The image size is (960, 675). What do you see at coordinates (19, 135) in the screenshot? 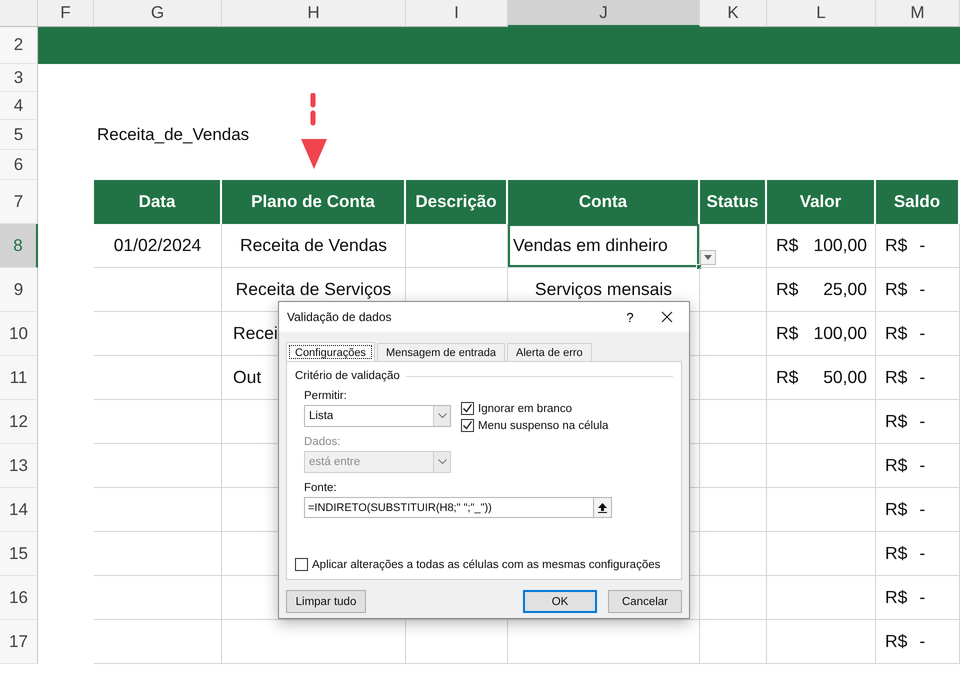
I see `row-header: 5` at bounding box center [19, 135].